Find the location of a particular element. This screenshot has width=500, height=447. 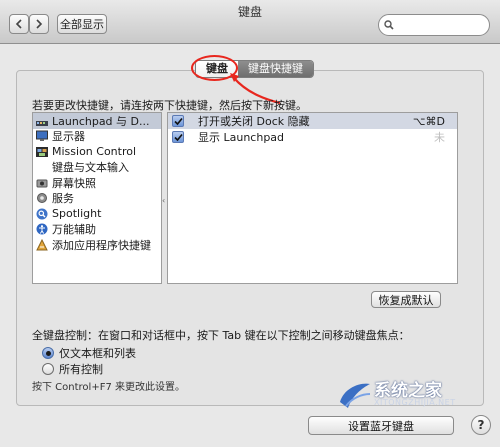

category-label: Spotlight is located at coordinates (77, 214).